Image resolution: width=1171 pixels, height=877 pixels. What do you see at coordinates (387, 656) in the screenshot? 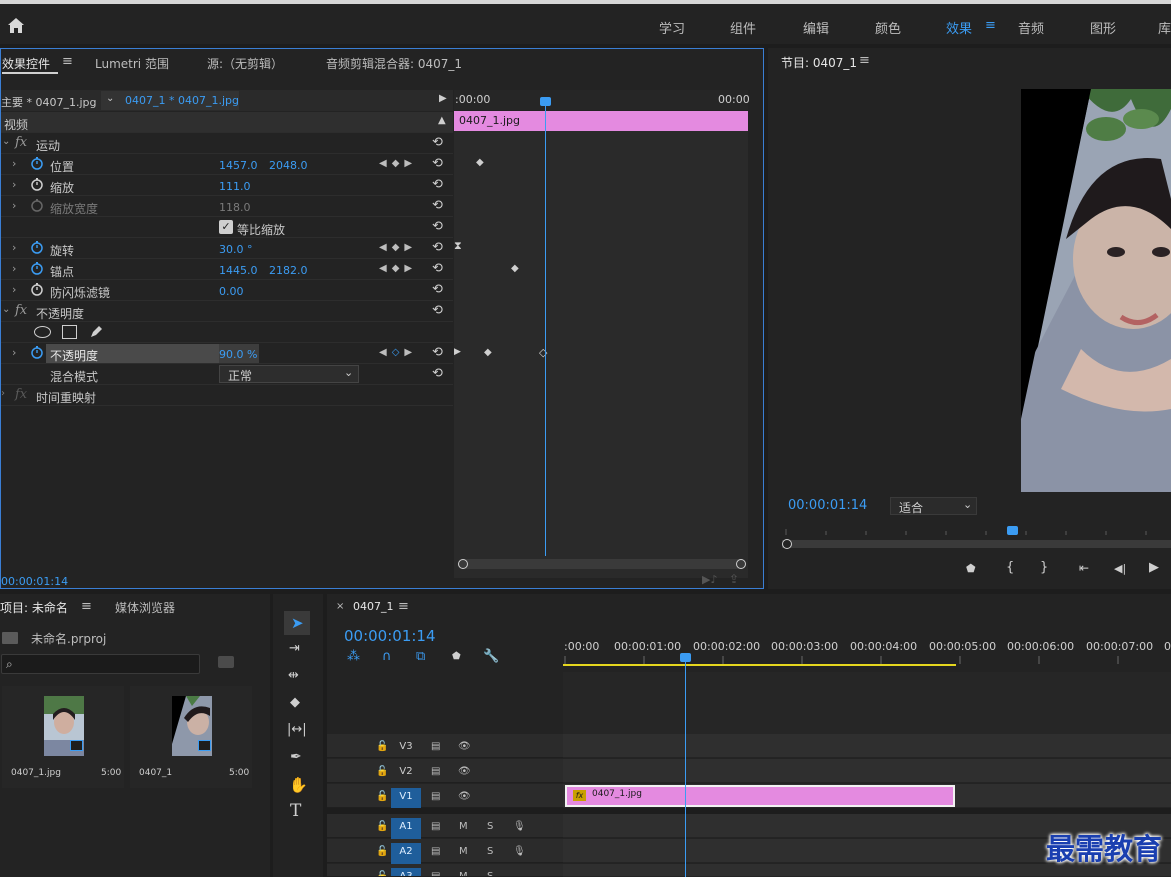
I see `snap-magnet-icon: ∩` at bounding box center [387, 656].